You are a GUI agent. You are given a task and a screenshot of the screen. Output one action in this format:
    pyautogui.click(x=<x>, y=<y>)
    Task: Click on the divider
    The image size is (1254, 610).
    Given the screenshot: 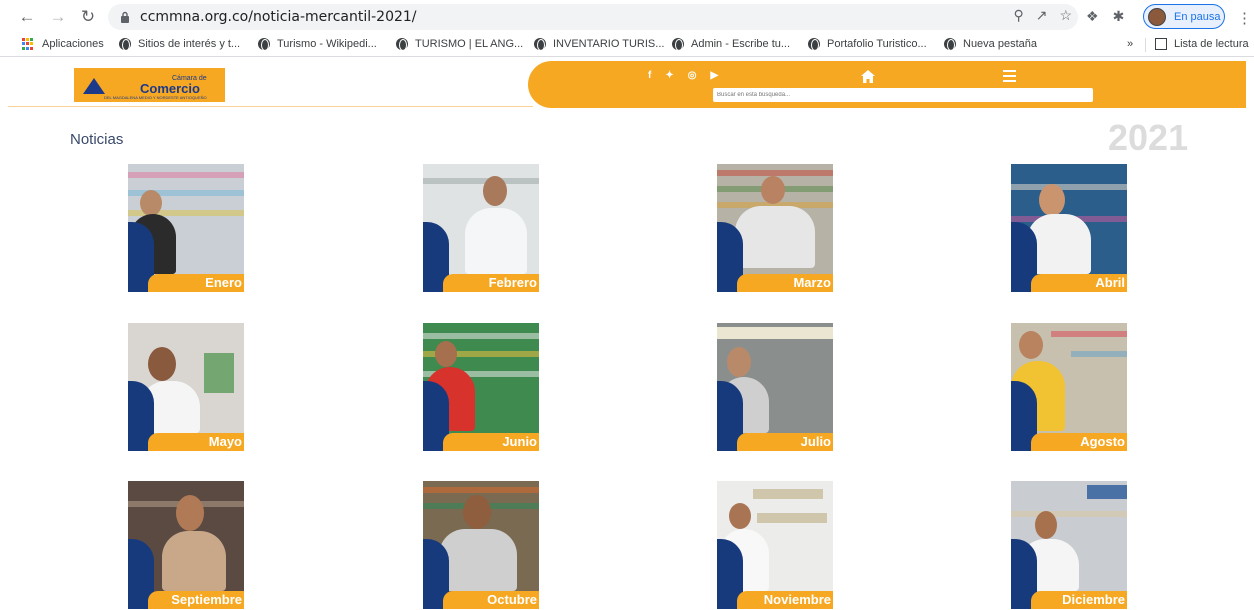 What is the action you would take?
    pyautogui.click(x=1145, y=45)
    